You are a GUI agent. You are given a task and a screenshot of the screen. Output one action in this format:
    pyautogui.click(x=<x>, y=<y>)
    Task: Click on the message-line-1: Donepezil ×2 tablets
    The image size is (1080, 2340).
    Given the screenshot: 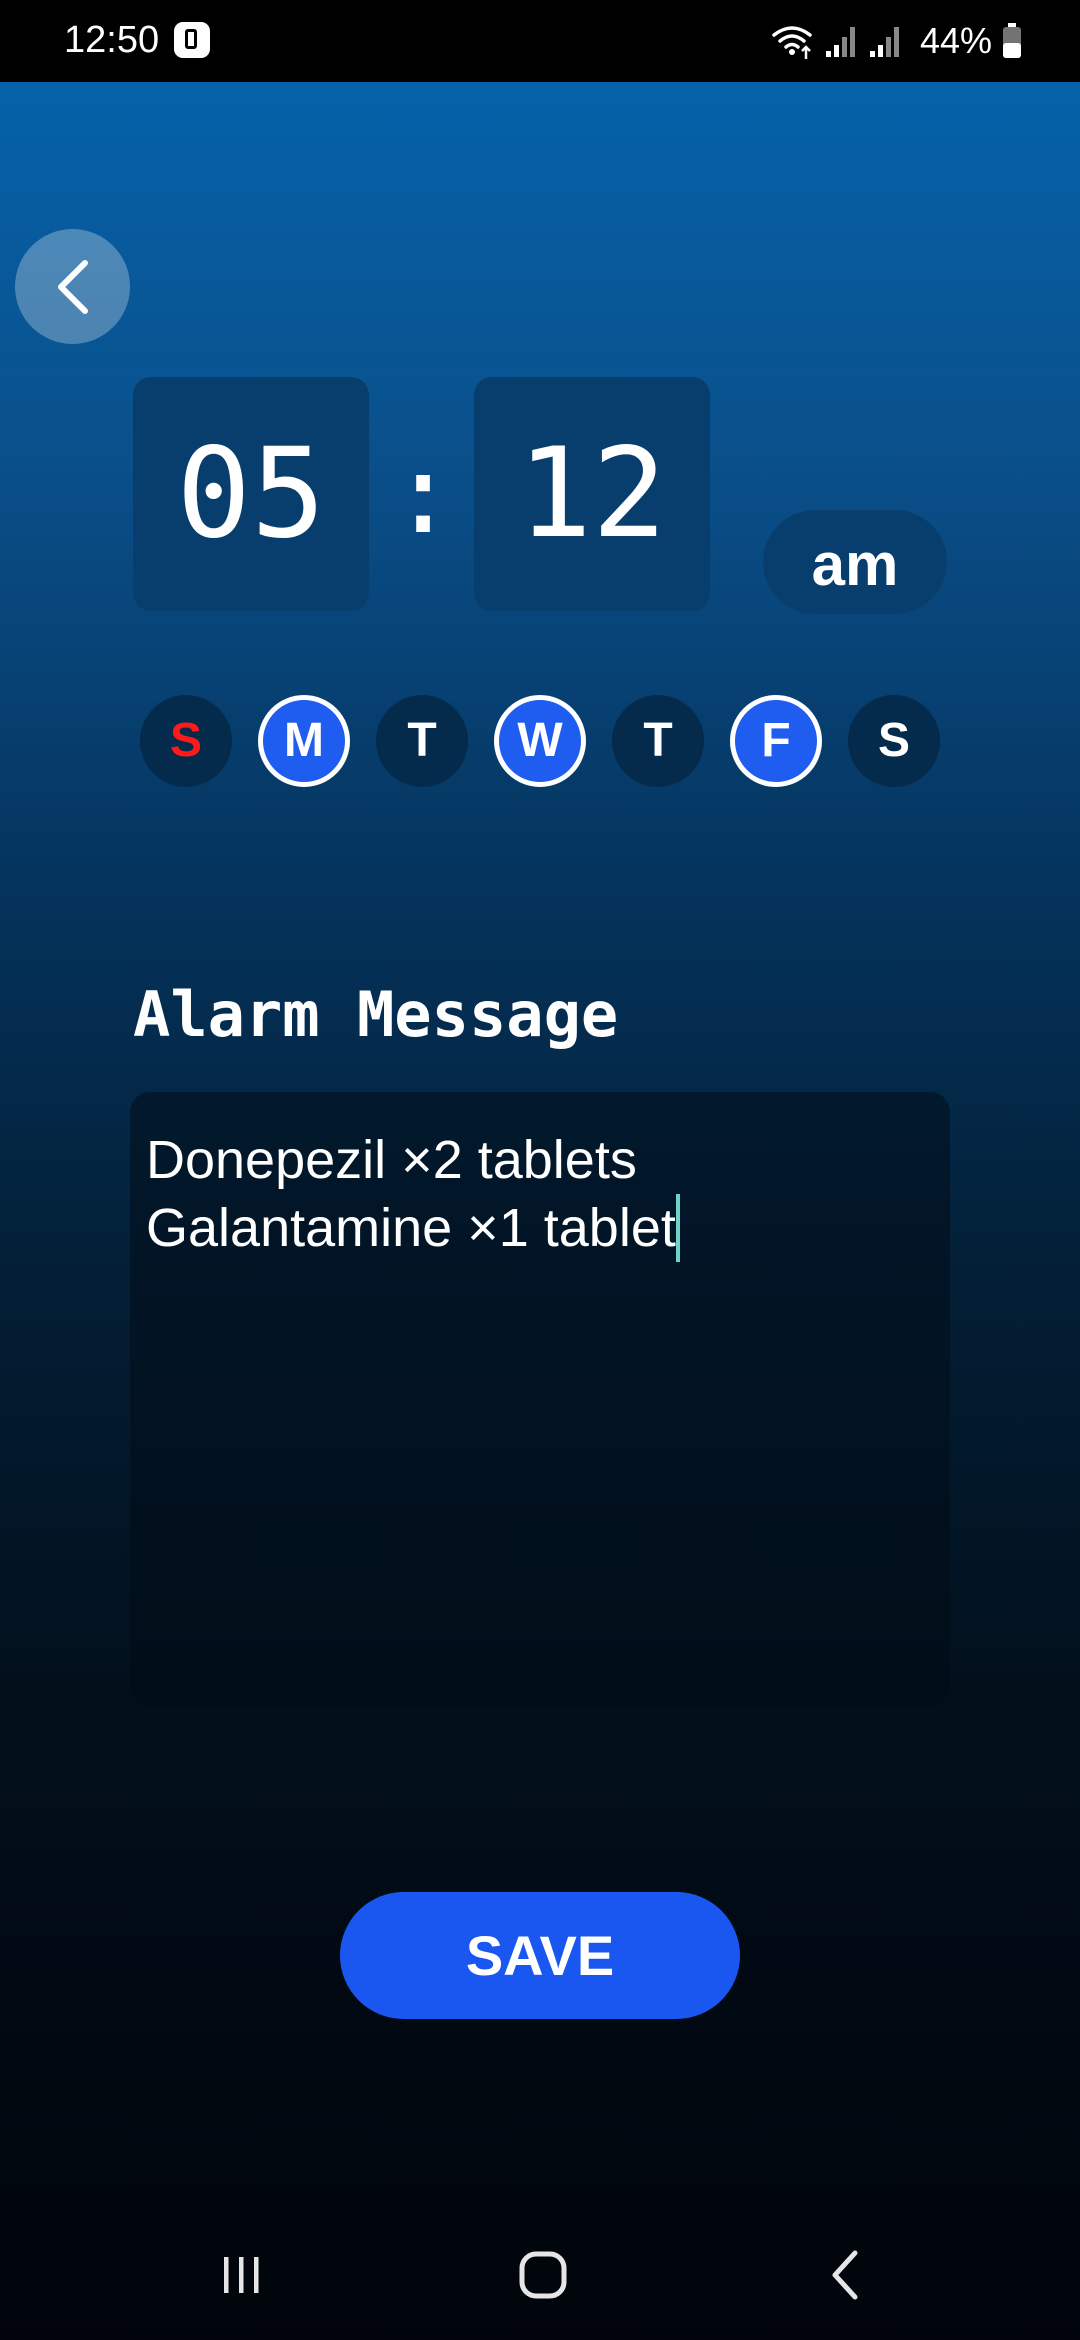 What is the action you would take?
    pyautogui.click(x=391, y=1160)
    